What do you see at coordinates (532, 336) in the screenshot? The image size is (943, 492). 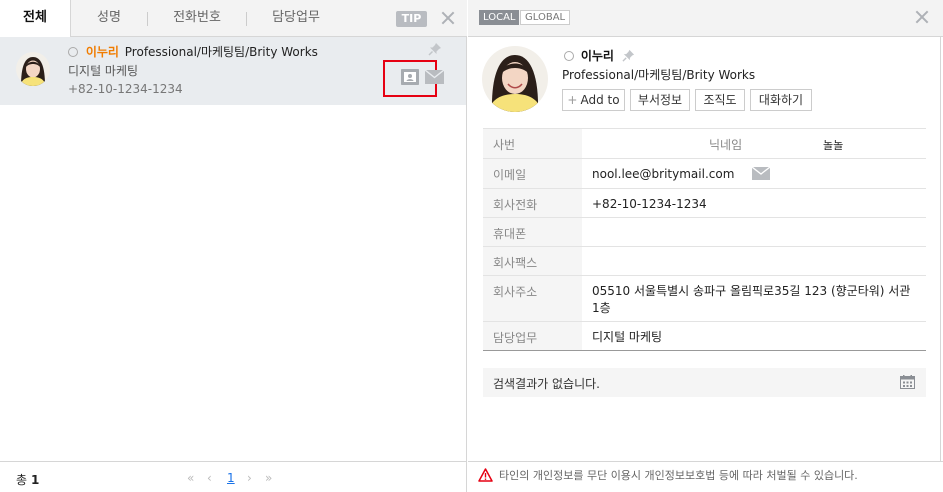 I see `duty-label: 담당업무` at bounding box center [532, 336].